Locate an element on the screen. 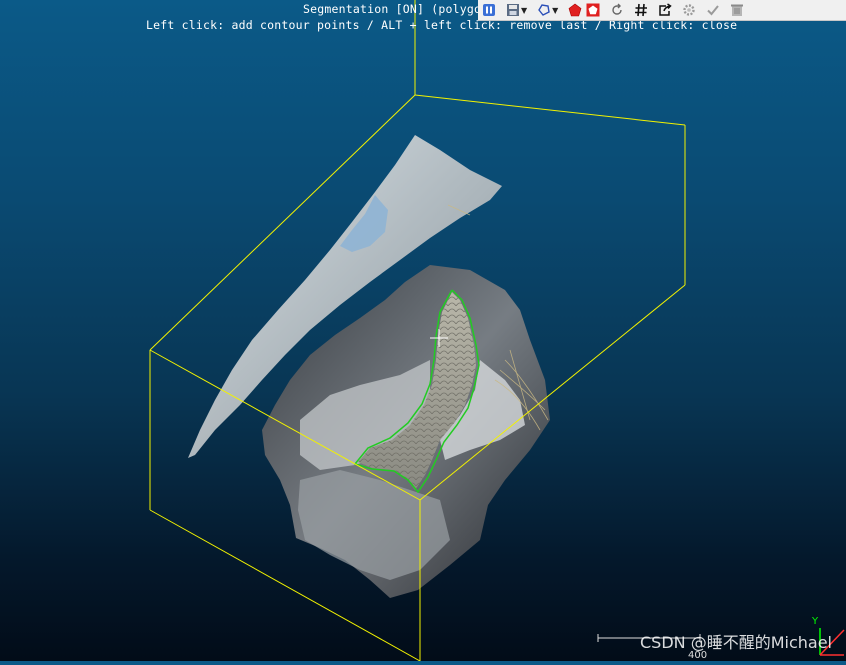  pause-button is located at coordinates (489, 10).